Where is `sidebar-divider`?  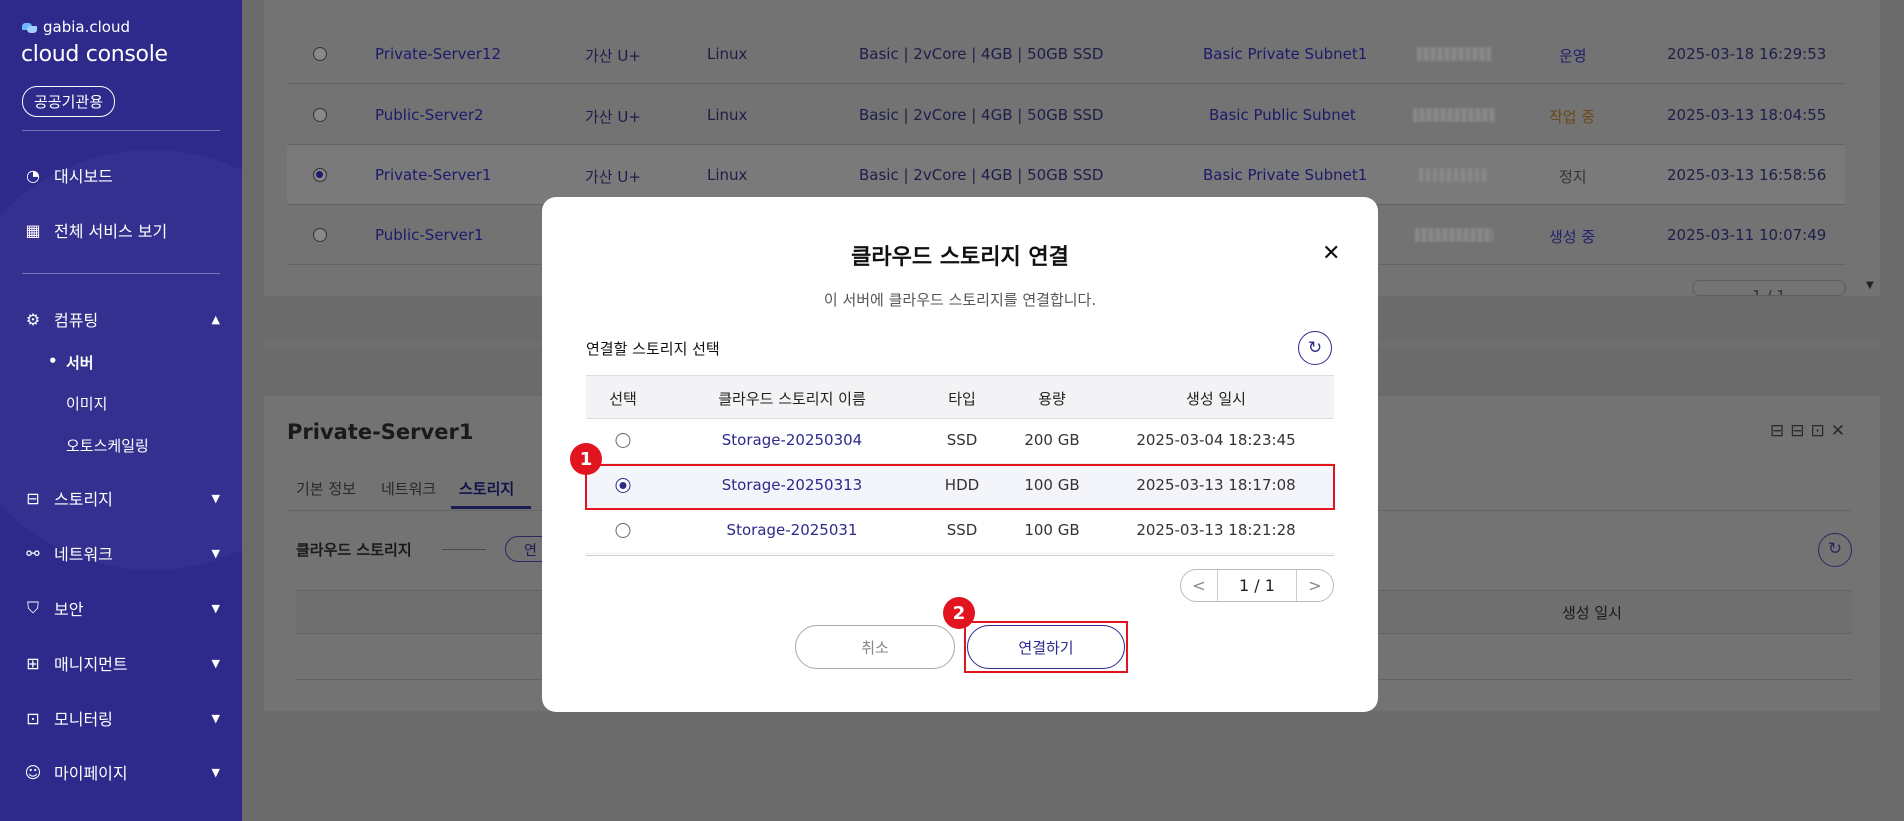
sidebar-divider is located at coordinates (121, 273).